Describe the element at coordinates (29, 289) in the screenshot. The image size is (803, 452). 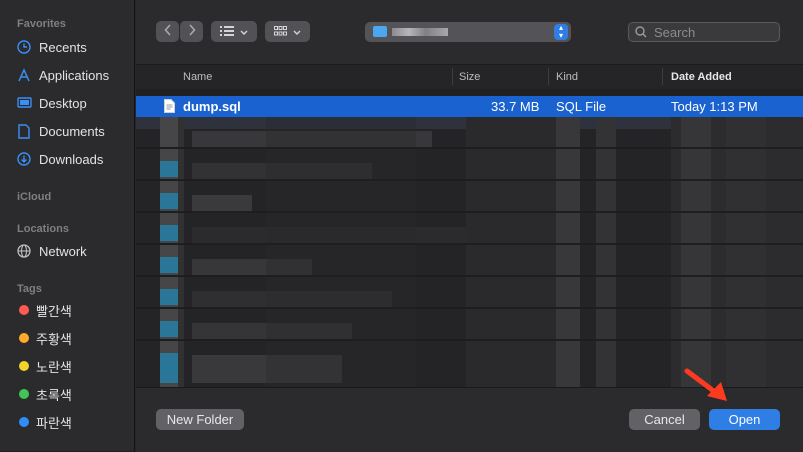
I see `tags-section-title: Tags` at that location.